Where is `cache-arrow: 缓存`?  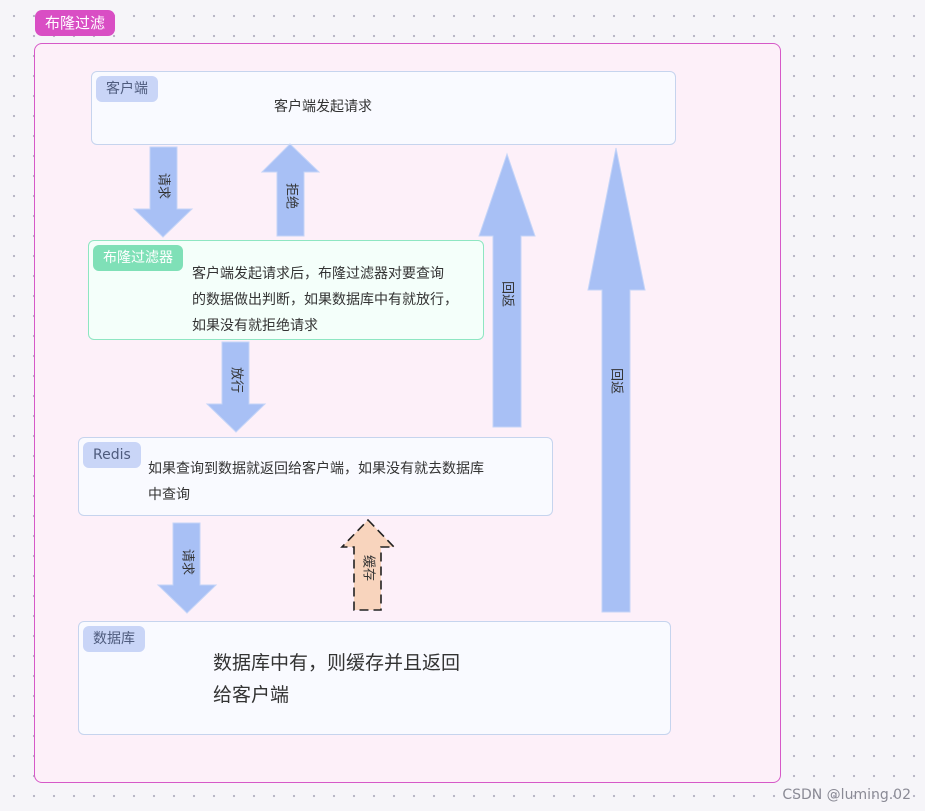 cache-arrow: 缓存 is located at coordinates (368, 564).